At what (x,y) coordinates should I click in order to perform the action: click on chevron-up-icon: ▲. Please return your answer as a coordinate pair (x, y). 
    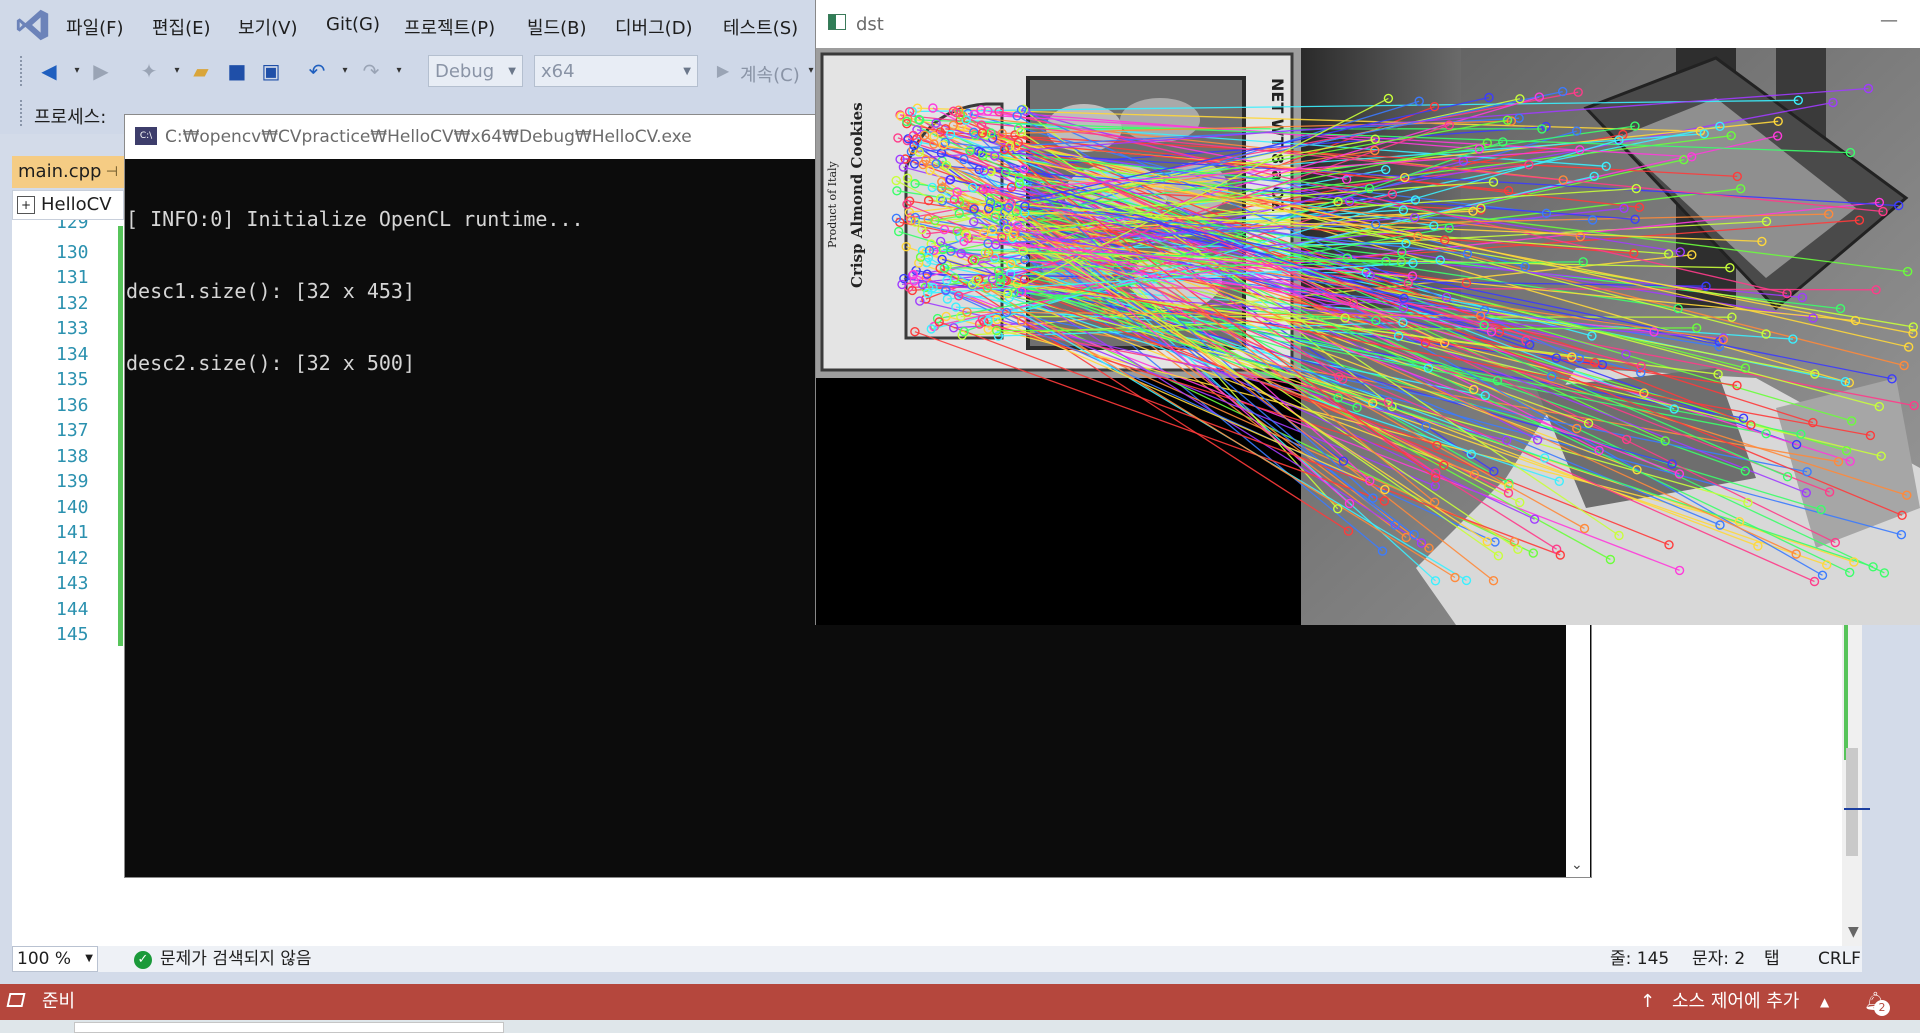
    Looking at the image, I should click on (1824, 1002).